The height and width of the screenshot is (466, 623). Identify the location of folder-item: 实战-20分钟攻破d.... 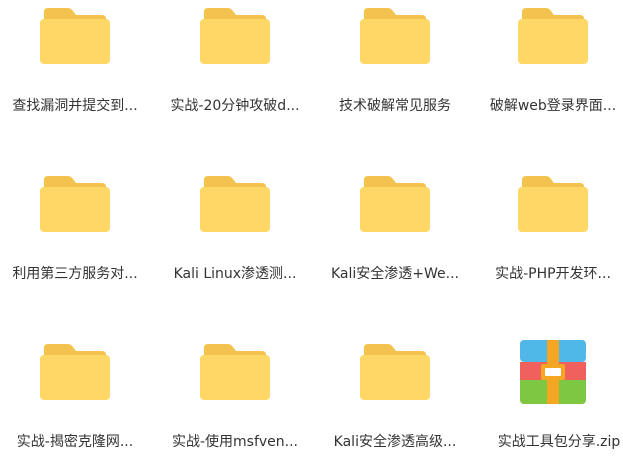
(235, 65).